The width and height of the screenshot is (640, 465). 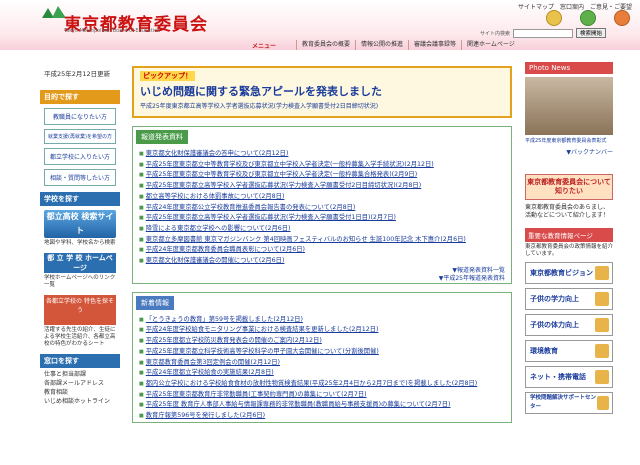 What do you see at coordinates (80, 224) in the screenshot?
I see `school-search-banner: 都立高校 検索サイト` at bounding box center [80, 224].